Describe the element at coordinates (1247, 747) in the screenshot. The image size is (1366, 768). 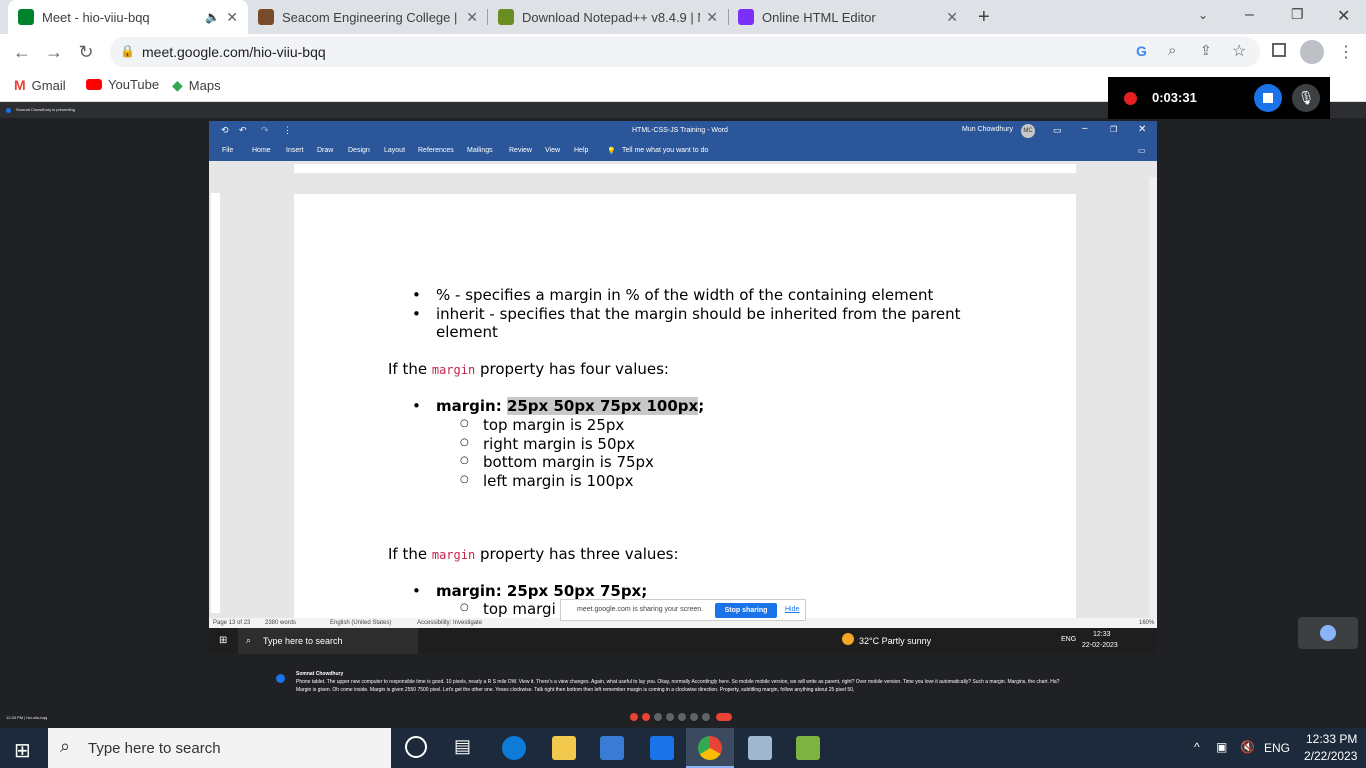
I see `volume-muted-icon: 🔇` at that location.